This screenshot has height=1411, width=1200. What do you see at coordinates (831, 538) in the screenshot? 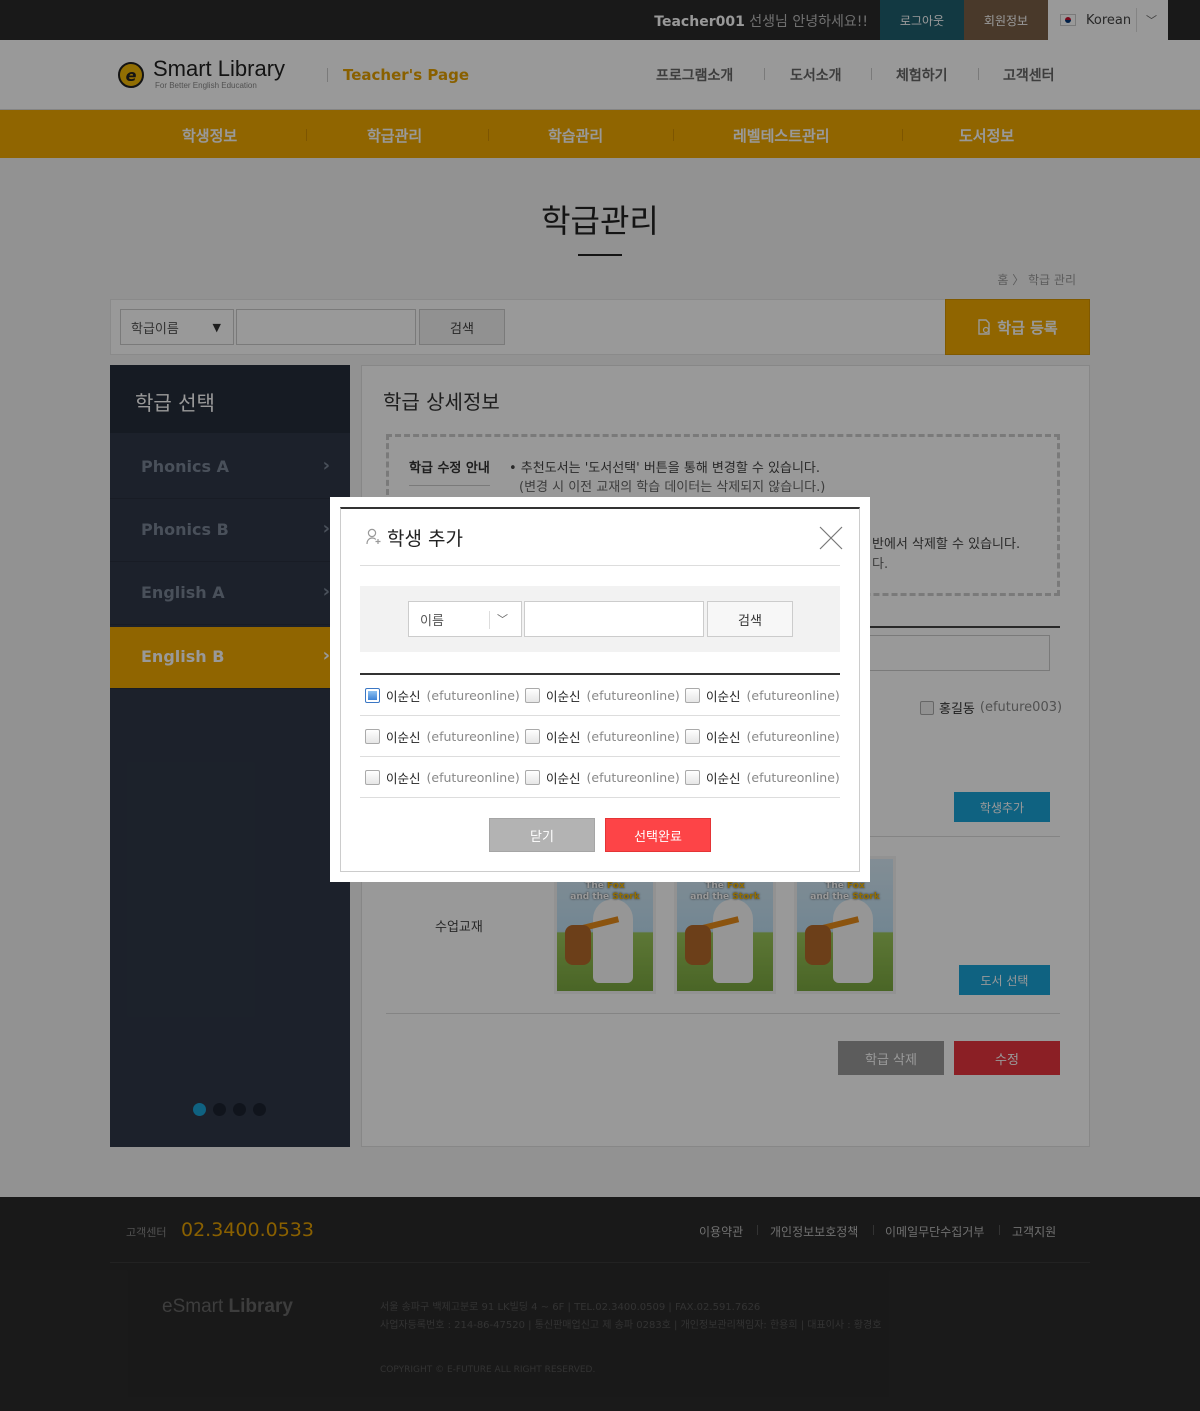
I see `close-icon` at bounding box center [831, 538].